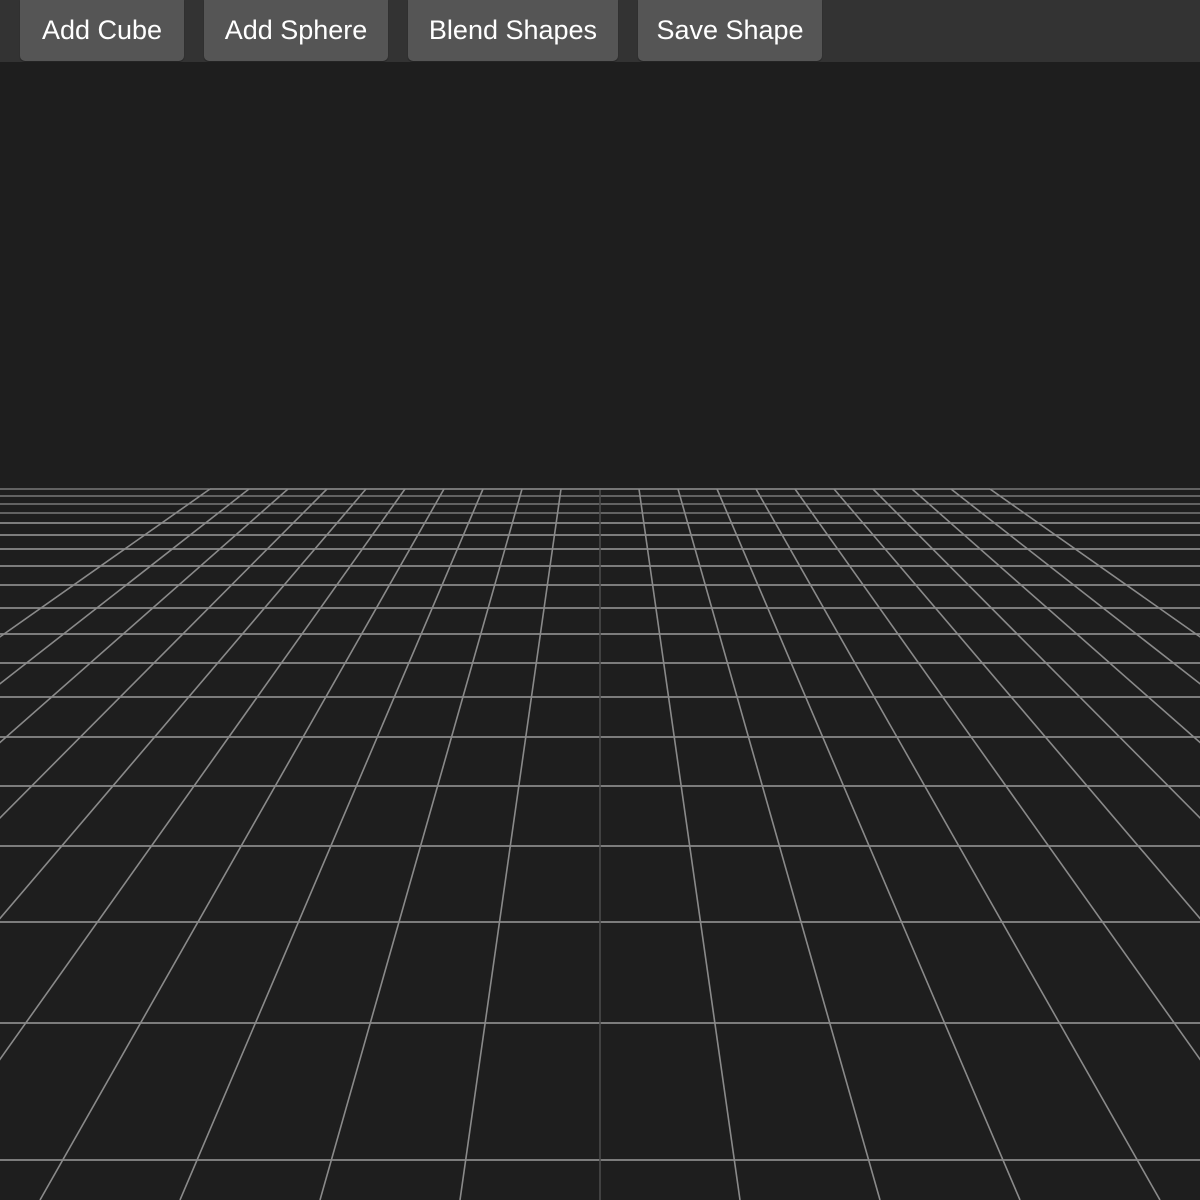  I want to click on blend-shapes-button: Blend Shapes, so click(513, 30).